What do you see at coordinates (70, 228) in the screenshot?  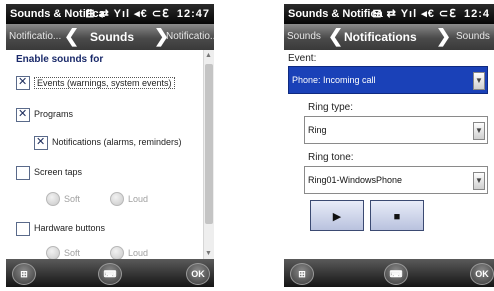 I see `hardware-buttons-label: Hardware buttons` at bounding box center [70, 228].